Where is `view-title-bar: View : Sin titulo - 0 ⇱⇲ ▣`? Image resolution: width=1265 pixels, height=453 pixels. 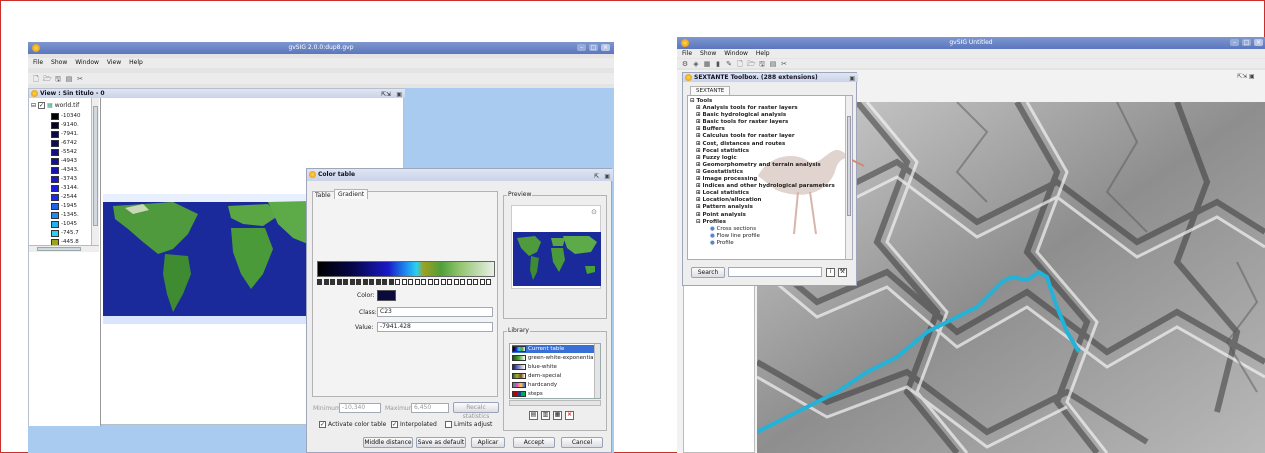
view-title-bar: View : Sin titulo - 0 ⇱⇲ ▣ is located at coordinates (217, 93).